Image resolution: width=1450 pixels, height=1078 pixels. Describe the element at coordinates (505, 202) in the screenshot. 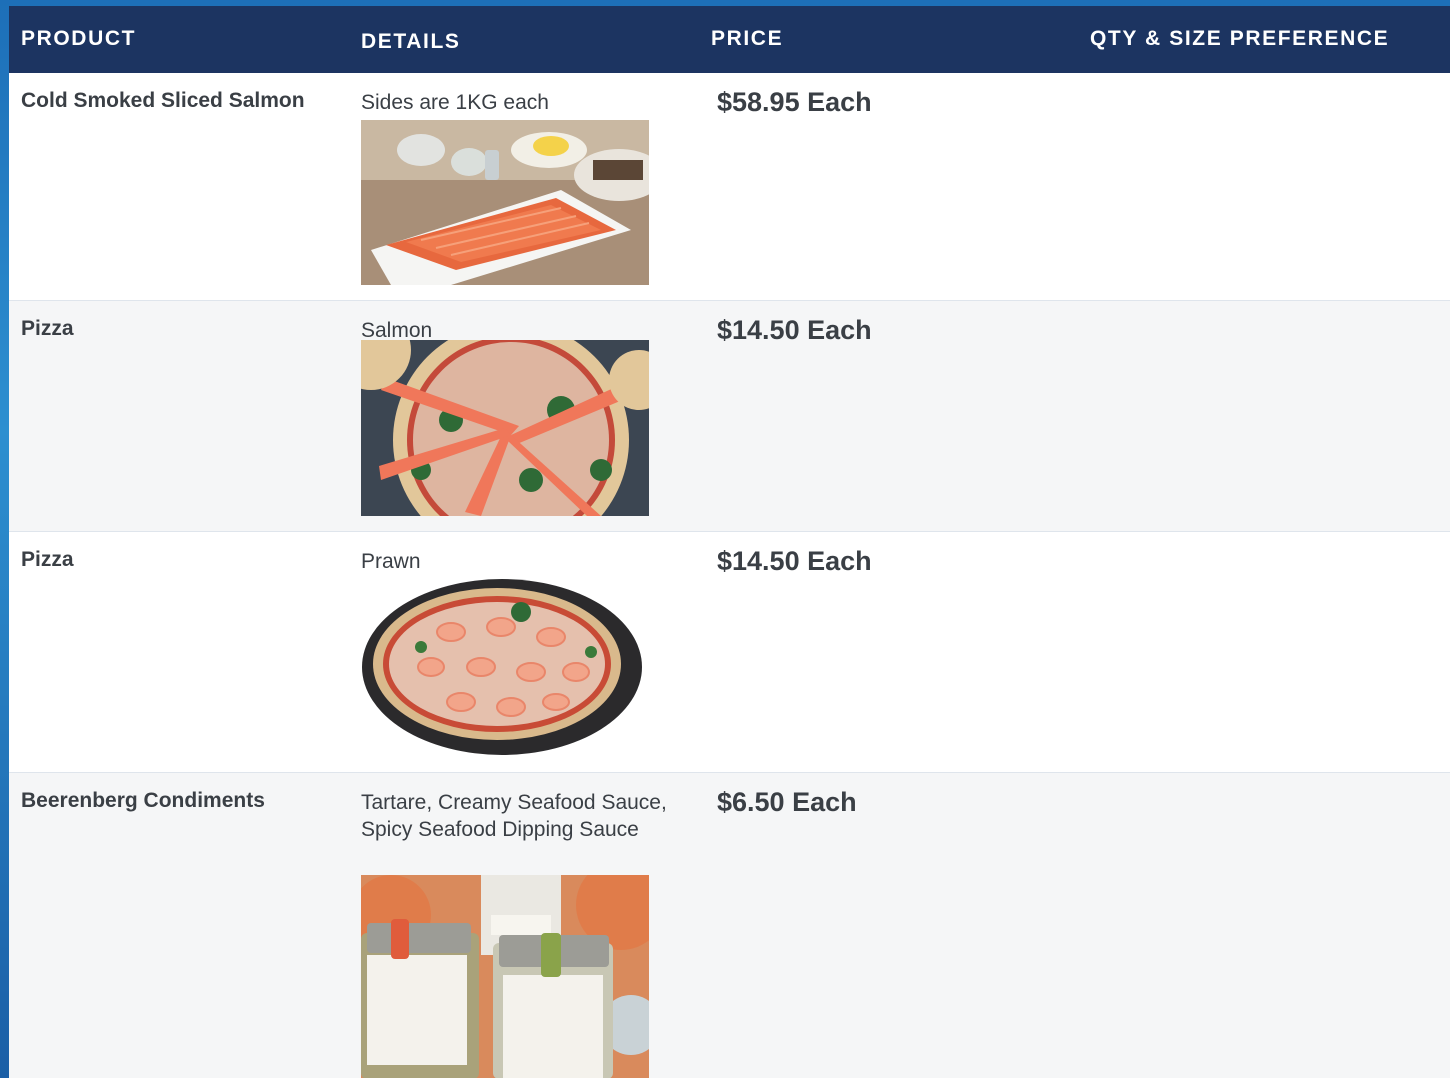

I see `smoked-salmon-image` at that location.